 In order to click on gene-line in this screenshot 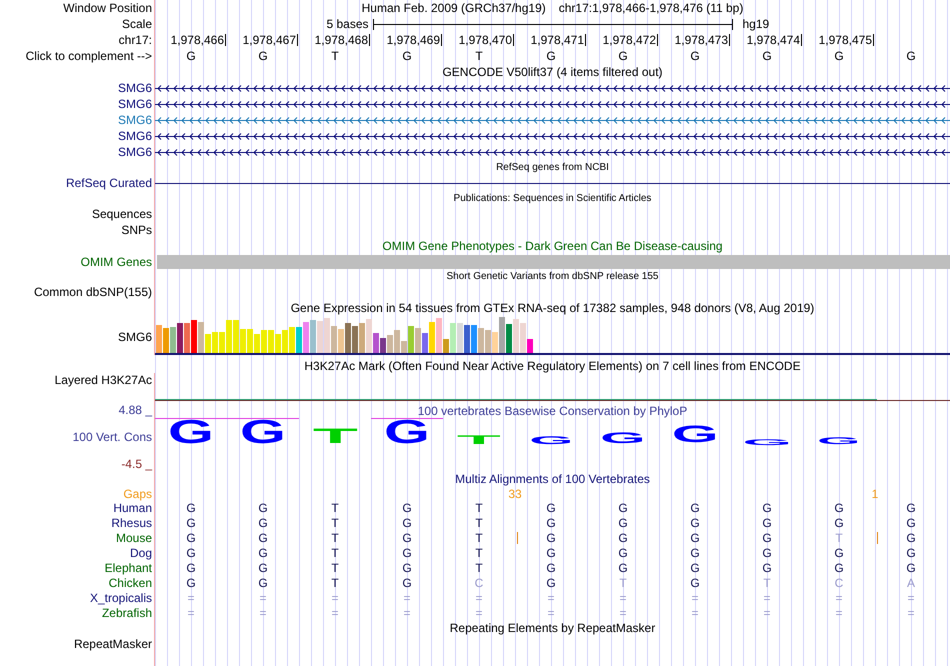, I will do `click(552, 183)`.